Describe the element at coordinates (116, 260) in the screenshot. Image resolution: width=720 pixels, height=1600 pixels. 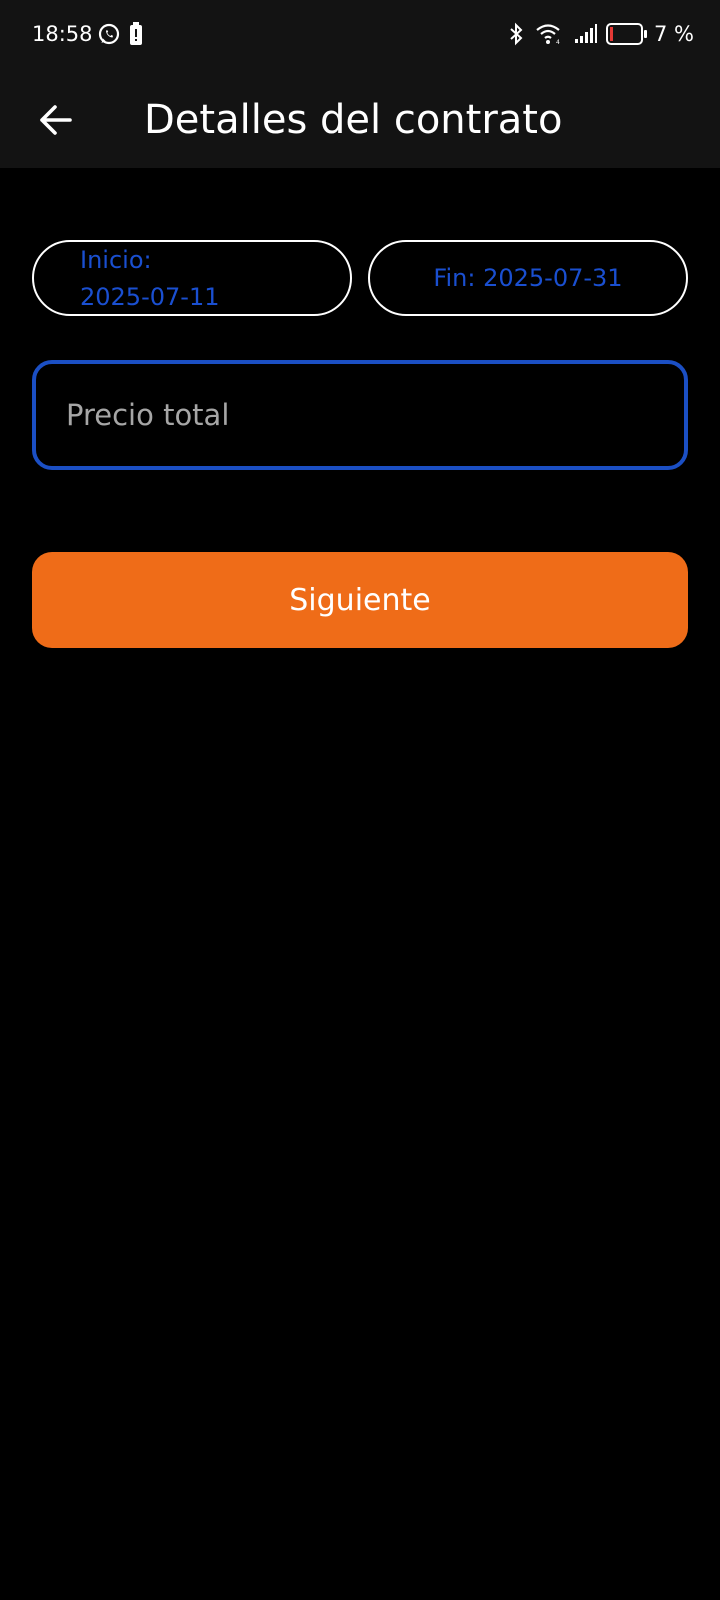
I see `start-date-label: Inicio:` at that location.